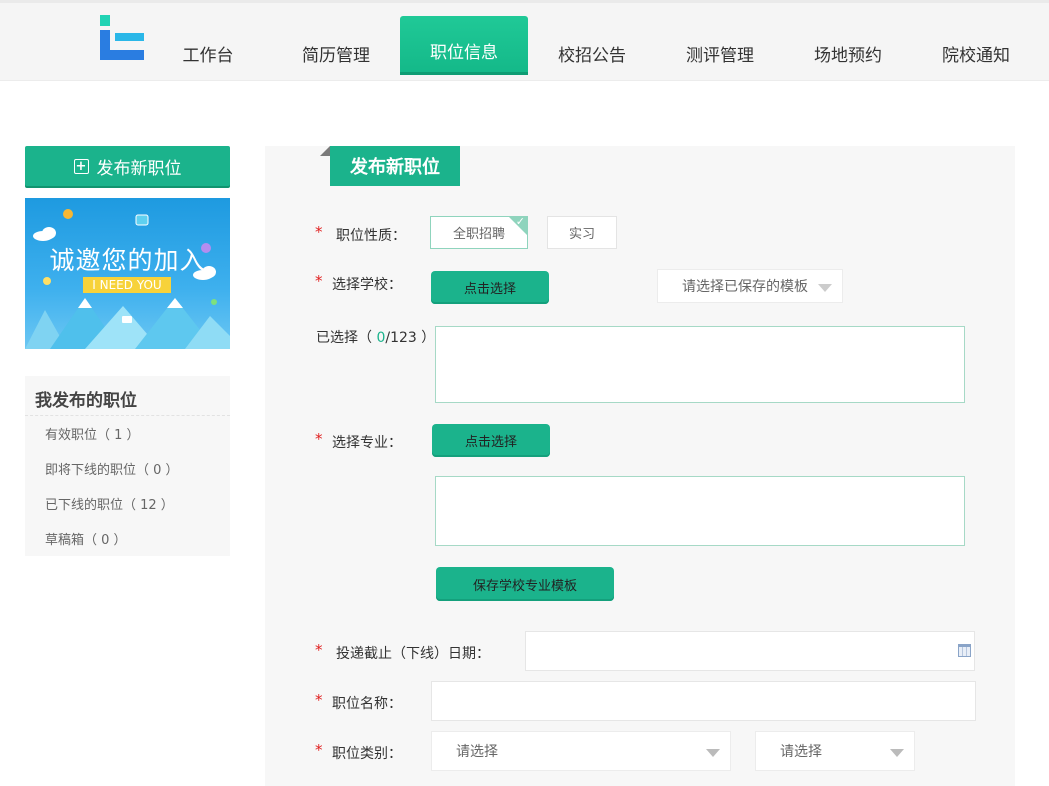 Image resolution: width=1049 pixels, height=786 pixels. Describe the element at coordinates (367, 285) in the screenshot. I see `select-school-label: 选择学校：` at that location.